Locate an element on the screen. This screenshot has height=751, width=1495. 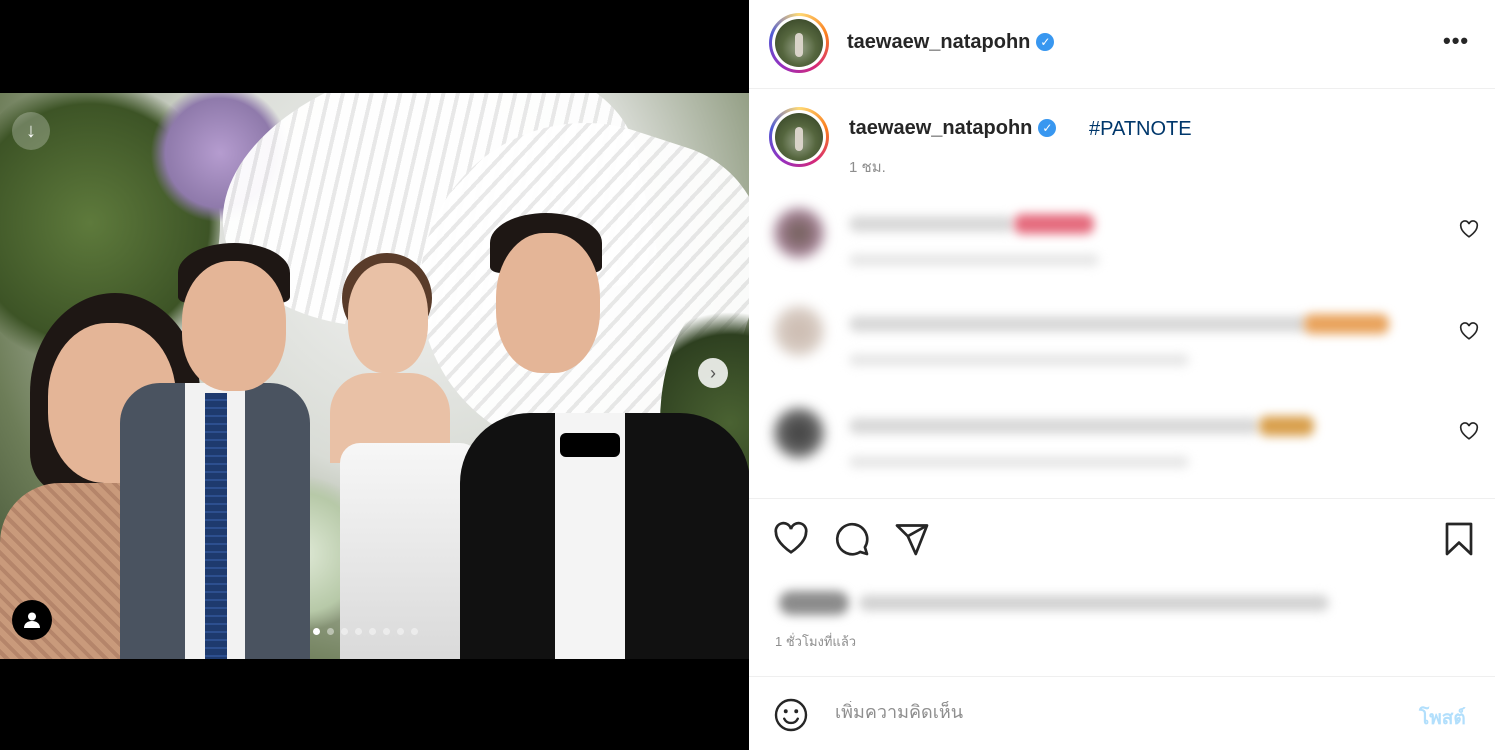
post-comment-button: โพสต์ is located at coordinates (1442, 718).